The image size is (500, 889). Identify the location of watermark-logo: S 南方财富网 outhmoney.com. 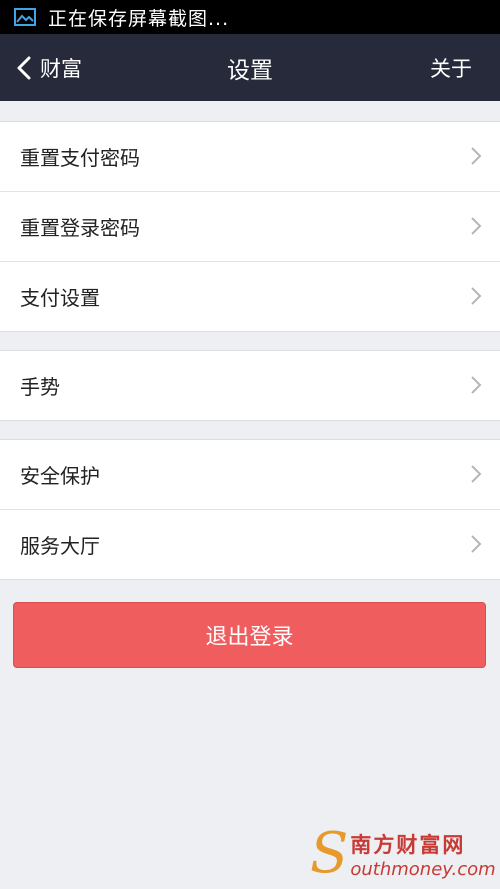
(403, 854).